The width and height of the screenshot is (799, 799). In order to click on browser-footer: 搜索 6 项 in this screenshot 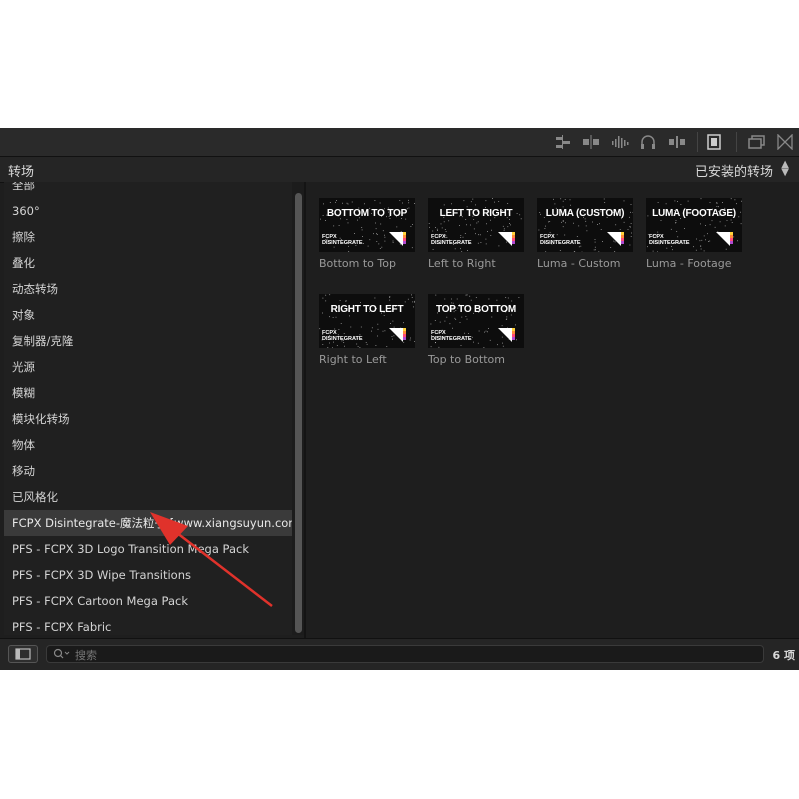, I will do `click(399, 654)`.